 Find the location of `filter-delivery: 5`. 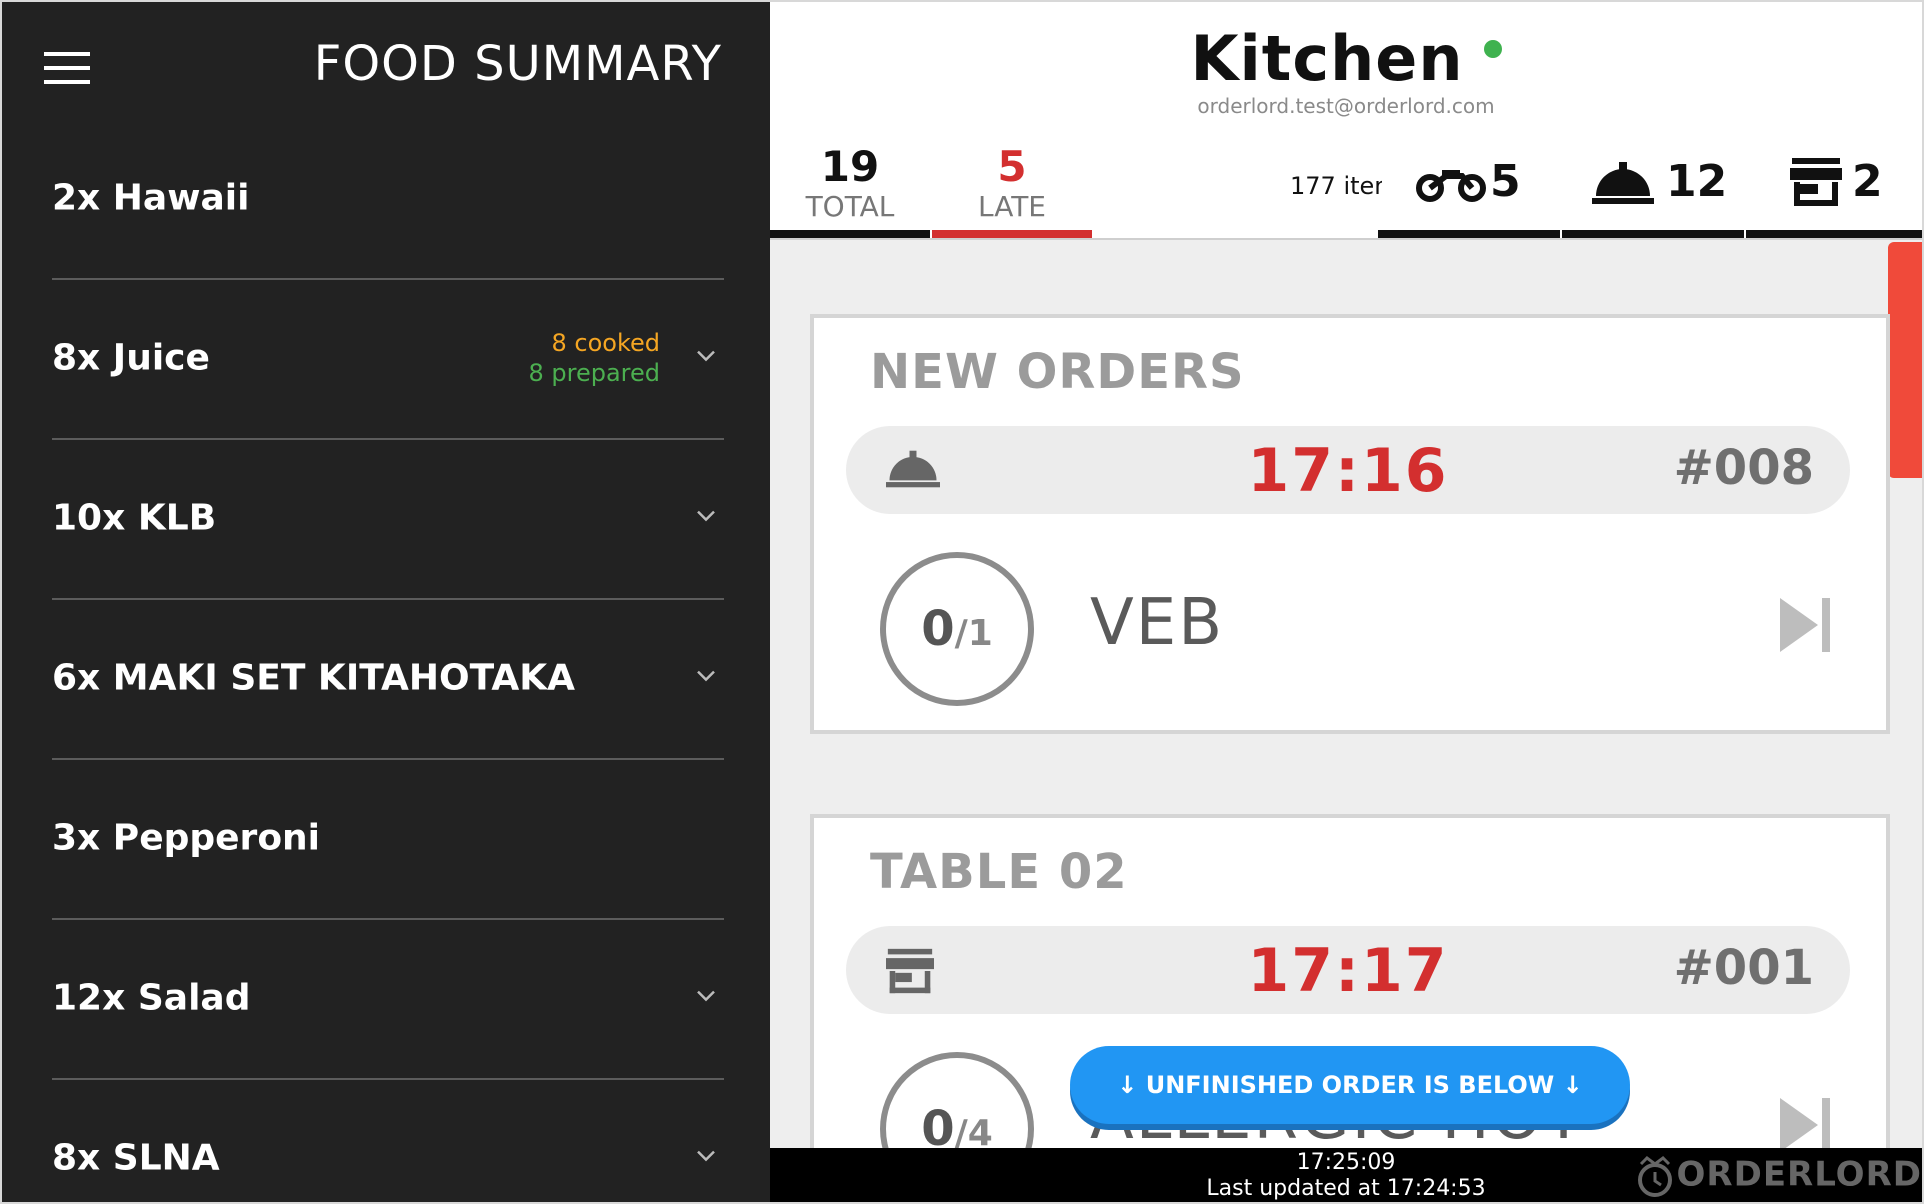

filter-delivery: 5 is located at coordinates (1469, 184).